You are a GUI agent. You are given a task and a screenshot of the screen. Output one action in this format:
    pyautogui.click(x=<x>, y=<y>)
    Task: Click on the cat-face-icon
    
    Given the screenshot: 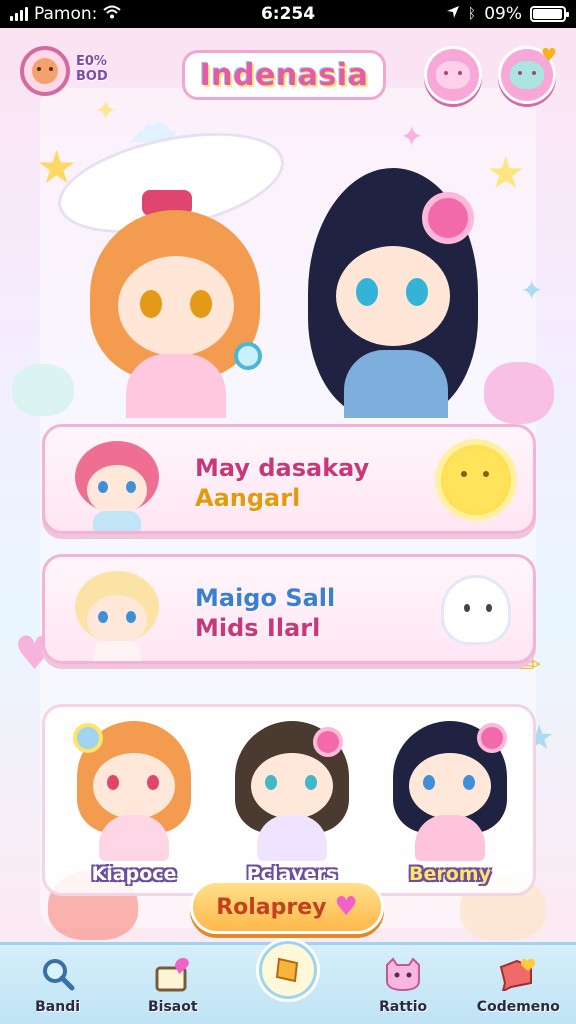 What is the action you would take?
    pyautogui.click(x=403, y=974)
    